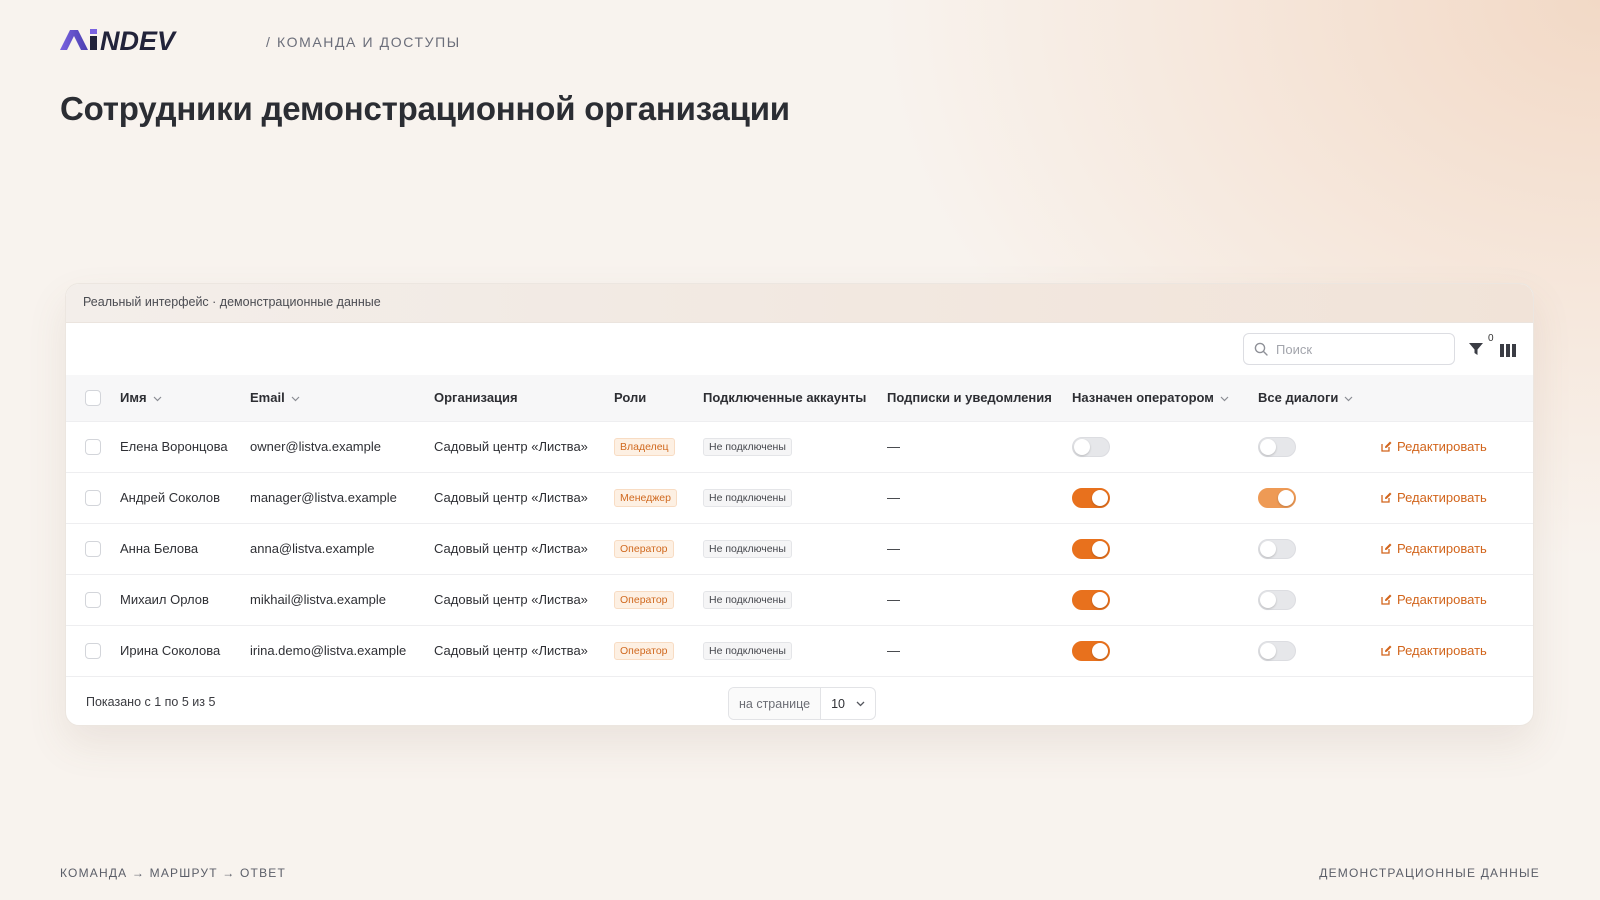 The height and width of the screenshot is (900, 1600). I want to click on logo-text: NDEV, so click(138, 40).